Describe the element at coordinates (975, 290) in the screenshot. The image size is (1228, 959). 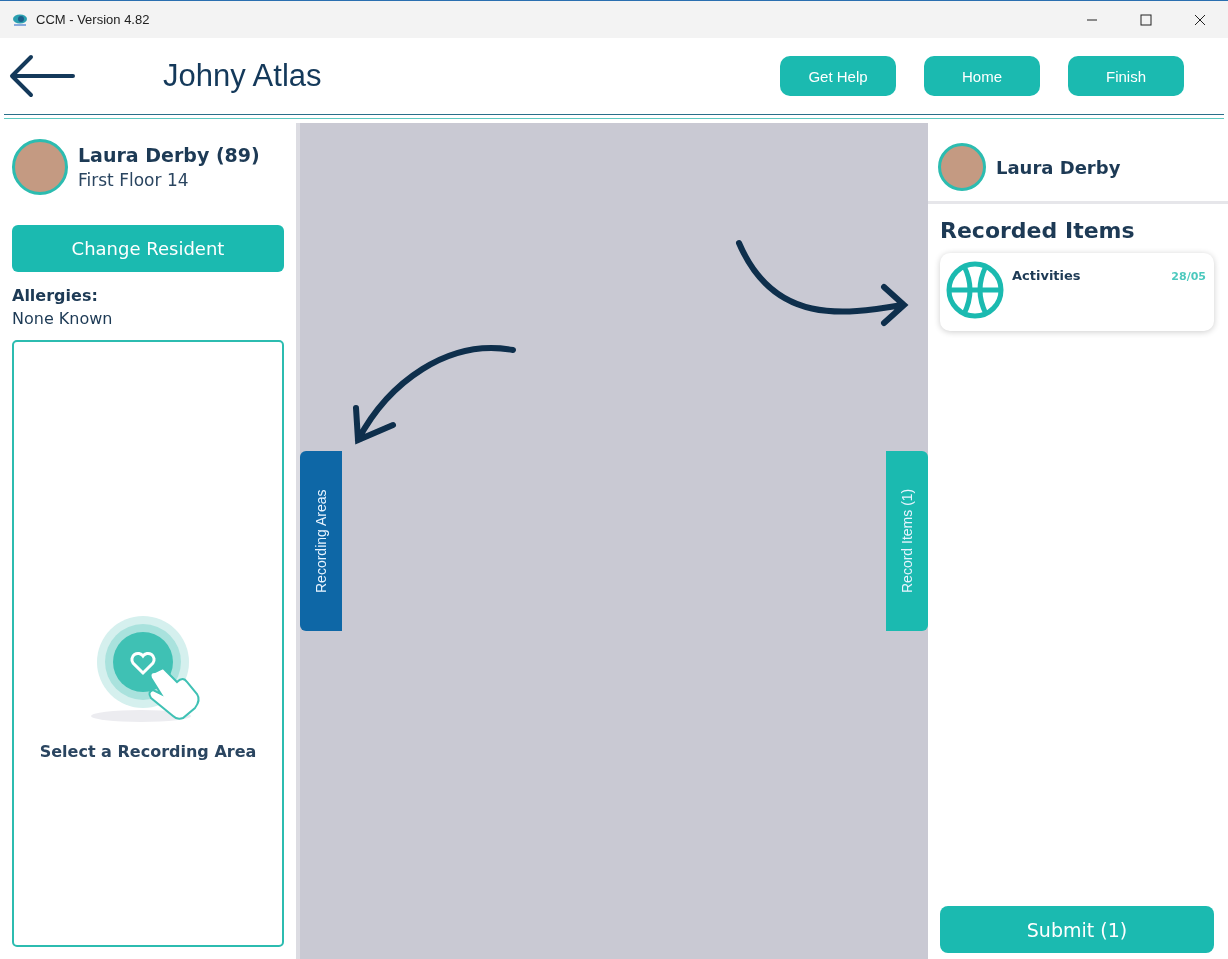
I see `ball-icon` at that location.